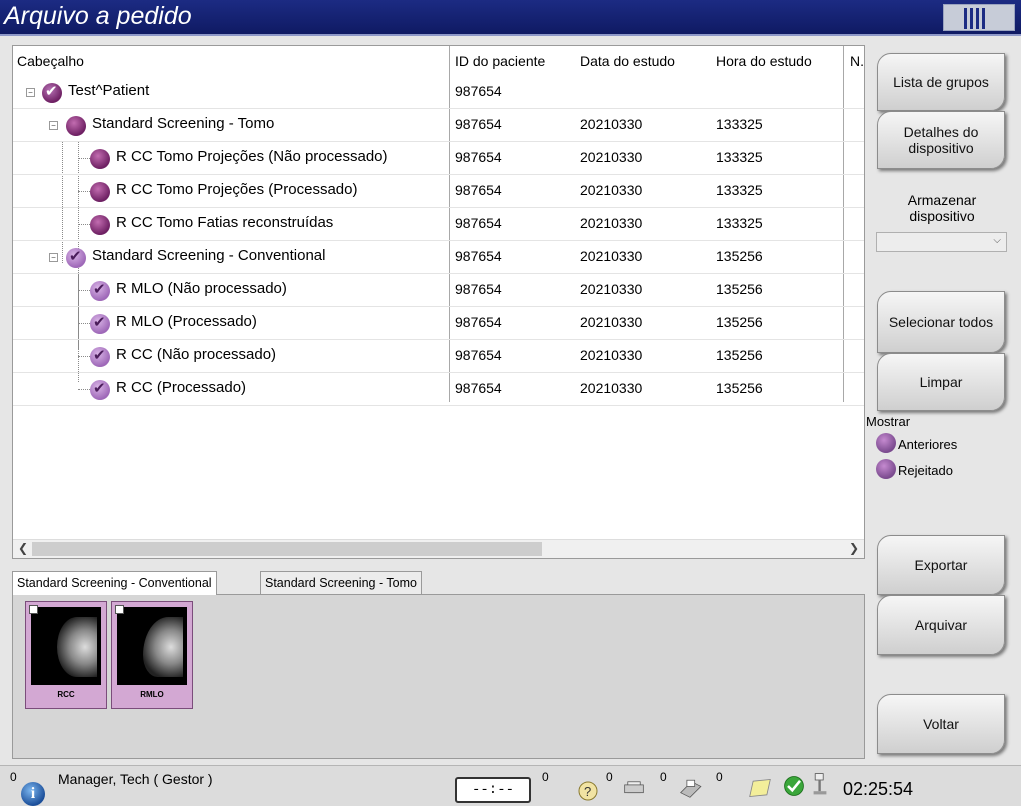 The width and height of the screenshot is (1021, 806). I want to click on tab-standard-screening-conventional: Standard Screening - Conventional, so click(114, 583).